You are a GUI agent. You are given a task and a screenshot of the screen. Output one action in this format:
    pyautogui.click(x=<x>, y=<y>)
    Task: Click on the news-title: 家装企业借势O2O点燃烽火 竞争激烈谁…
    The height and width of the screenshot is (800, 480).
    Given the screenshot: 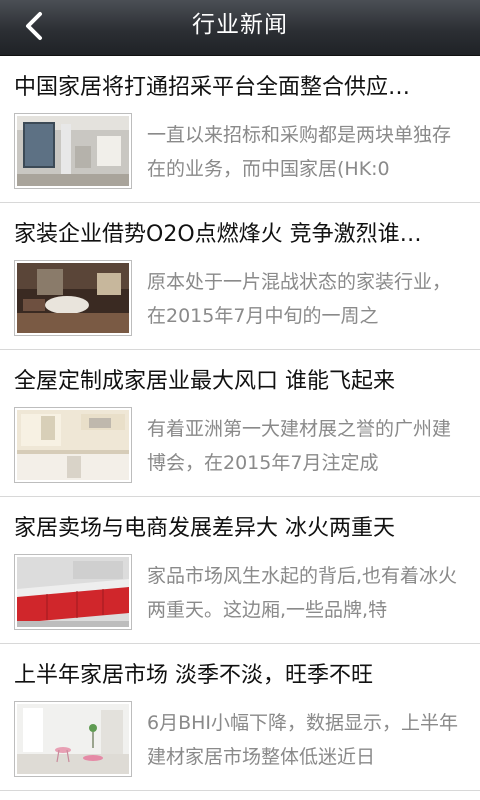 What is the action you would take?
    pyautogui.click(x=218, y=234)
    